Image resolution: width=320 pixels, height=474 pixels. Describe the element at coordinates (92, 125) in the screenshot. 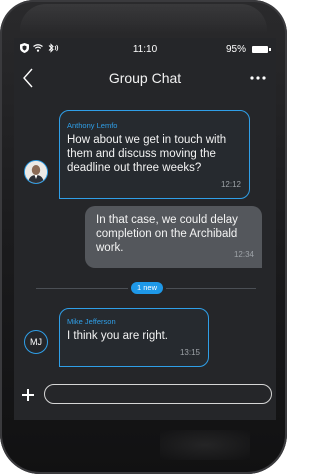

I see `sender-name: Anthony Lemfo` at that location.